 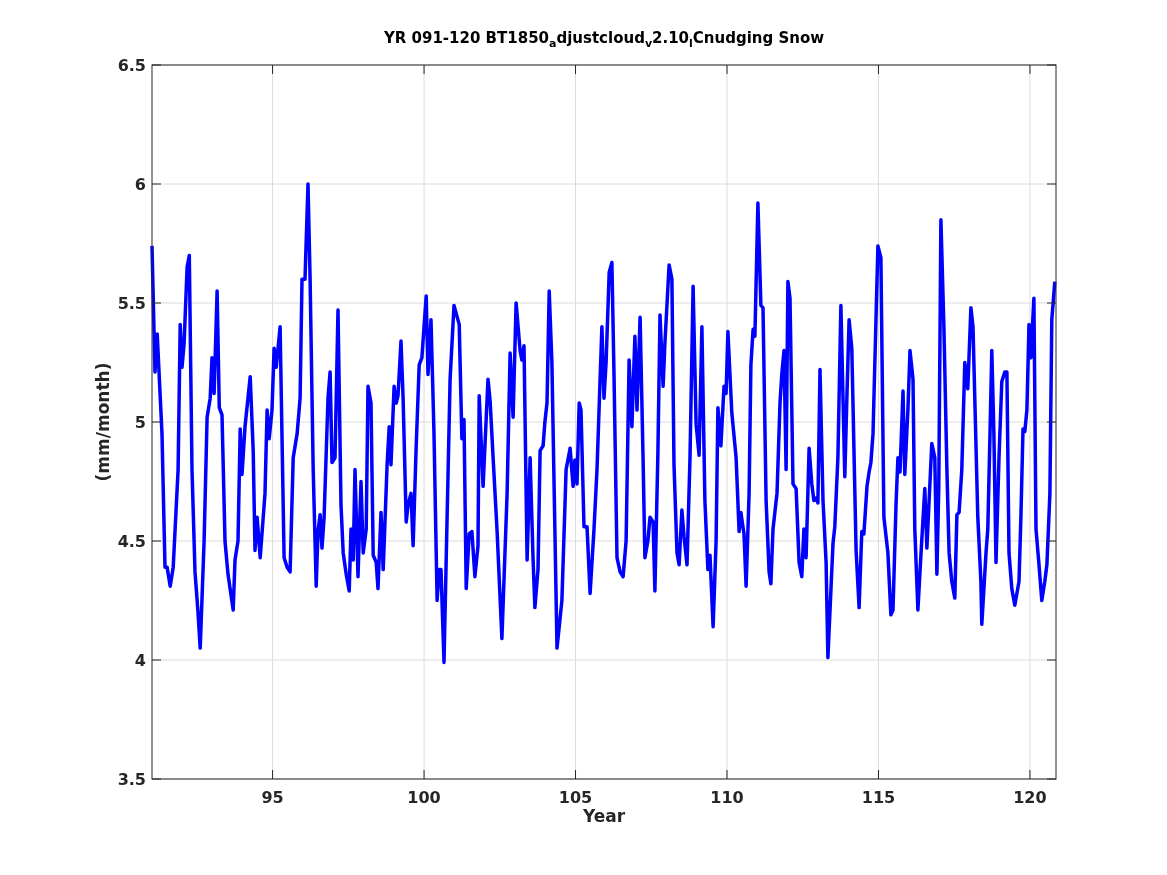 I want to click on axis-tick-label: 6, so click(x=140, y=184).